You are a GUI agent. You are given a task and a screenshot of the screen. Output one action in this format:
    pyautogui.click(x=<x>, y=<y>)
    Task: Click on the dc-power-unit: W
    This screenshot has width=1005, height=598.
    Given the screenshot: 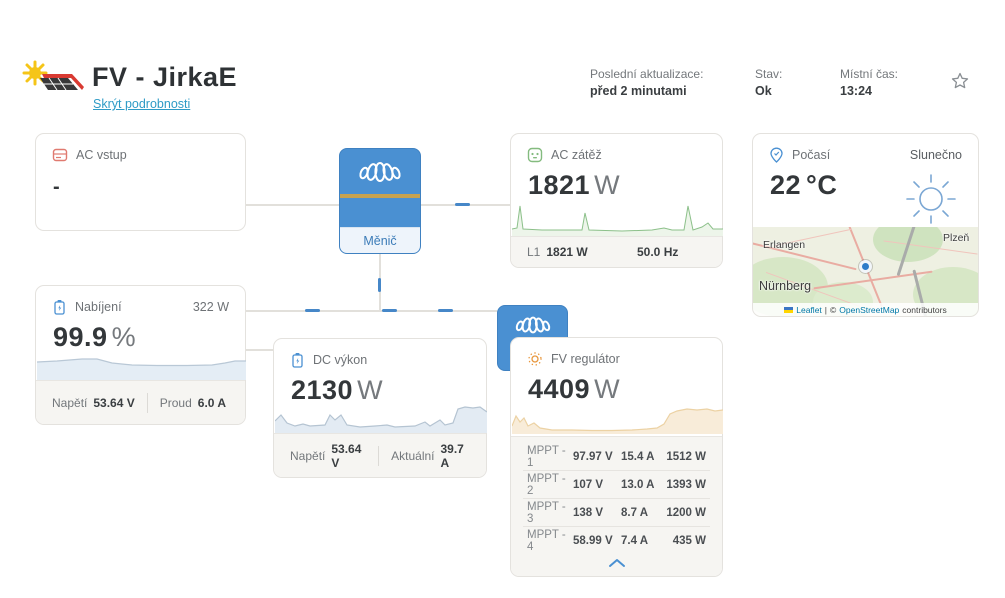 What is the action you would take?
    pyautogui.click(x=370, y=390)
    